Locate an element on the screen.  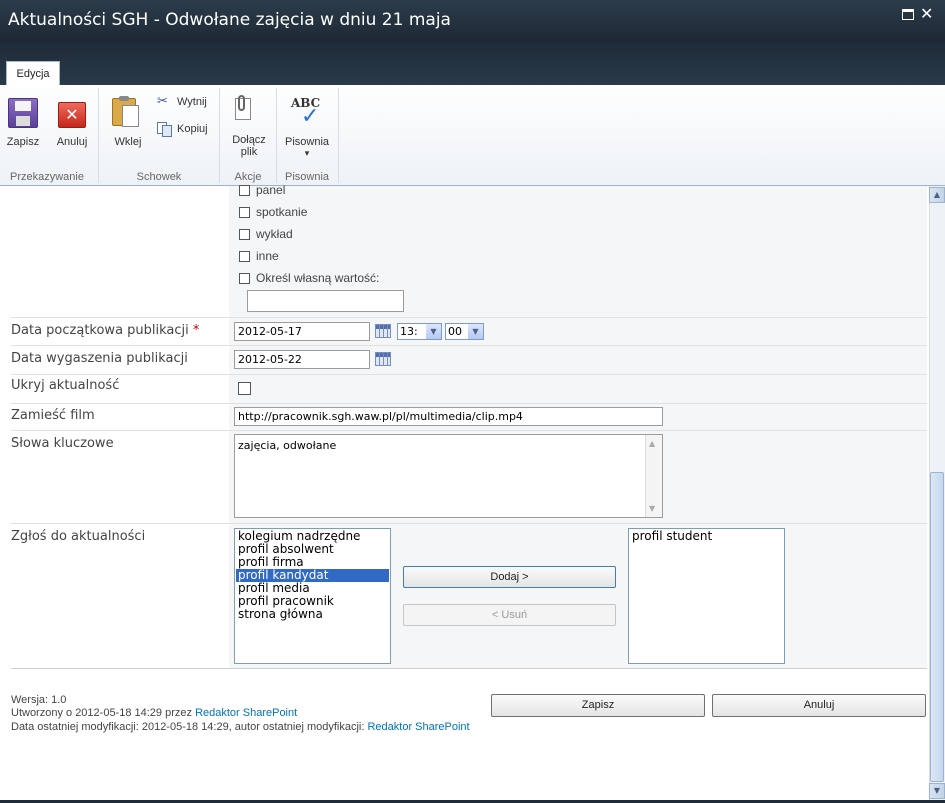
add-button: Dodaj > is located at coordinates (509, 577).